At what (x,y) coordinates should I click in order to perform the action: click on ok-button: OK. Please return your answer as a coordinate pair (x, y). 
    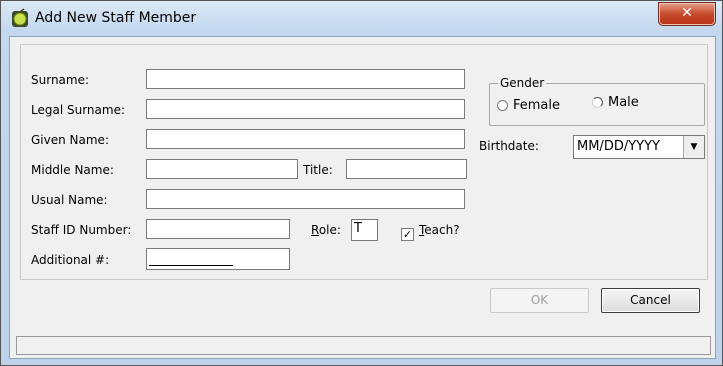
    Looking at the image, I should click on (539, 300).